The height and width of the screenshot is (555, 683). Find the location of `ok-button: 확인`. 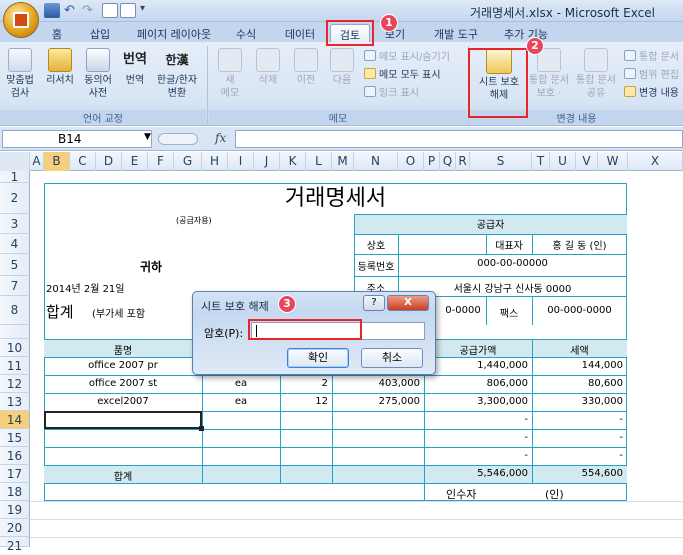

ok-button: 확인 is located at coordinates (318, 358).